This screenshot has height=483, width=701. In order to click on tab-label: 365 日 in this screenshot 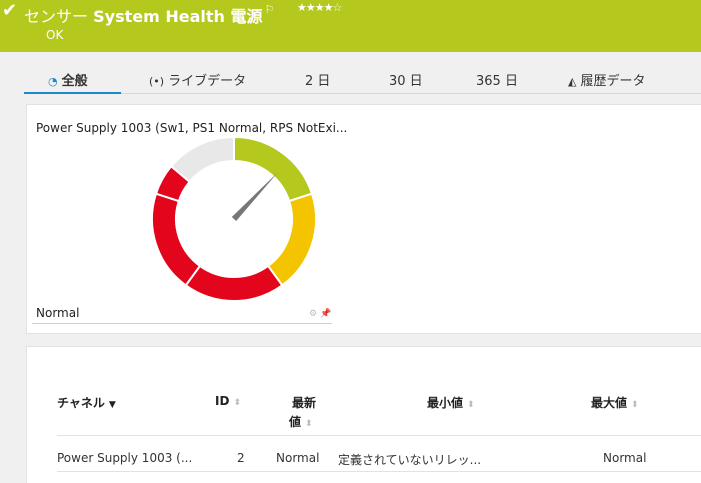, I will do `click(497, 81)`.